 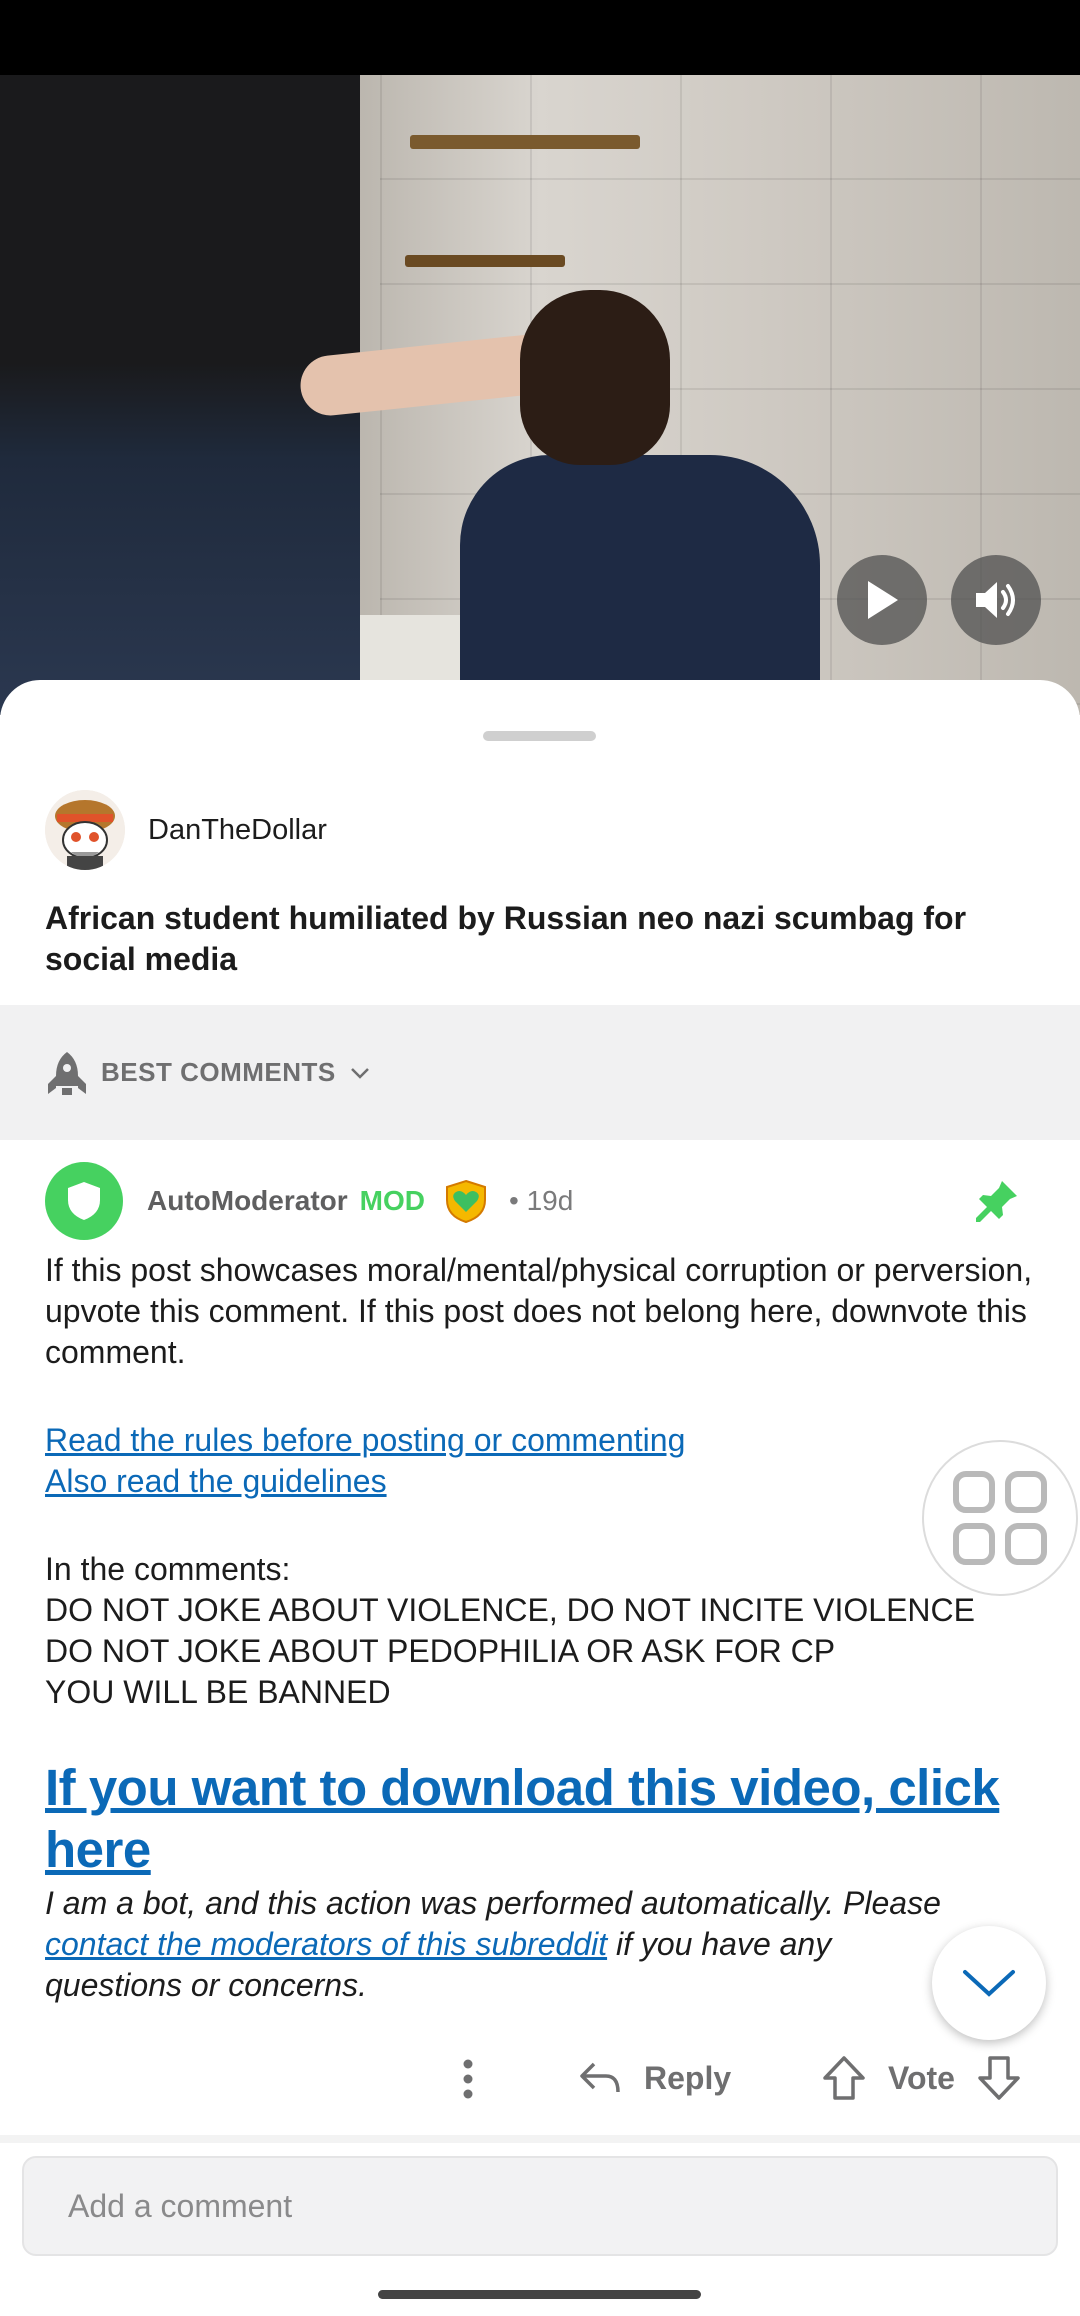 What do you see at coordinates (540, 37) in the screenshot?
I see `status-bar` at bounding box center [540, 37].